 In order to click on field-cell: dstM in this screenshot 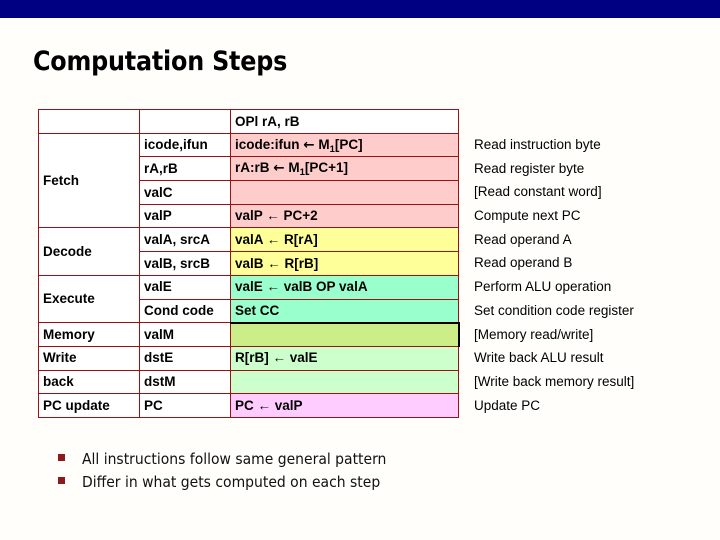, I will do `click(185, 382)`.